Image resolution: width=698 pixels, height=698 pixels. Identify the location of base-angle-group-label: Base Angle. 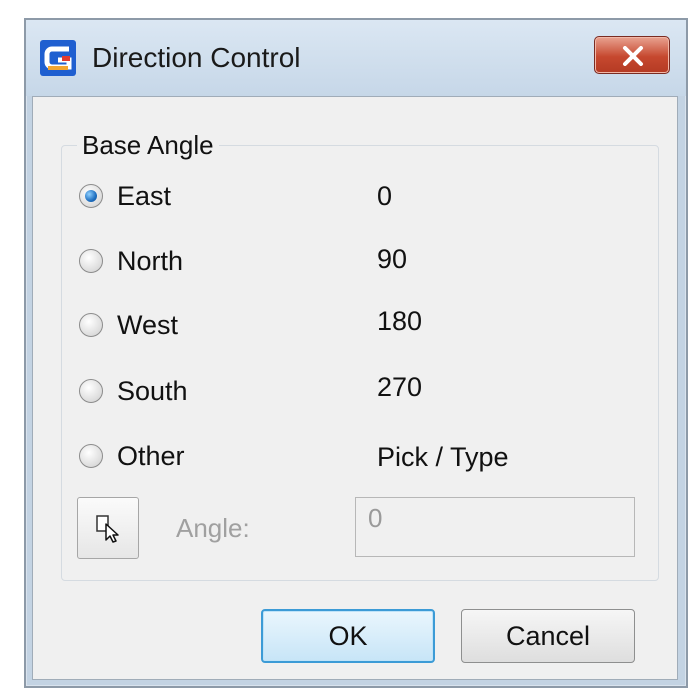
(148, 145).